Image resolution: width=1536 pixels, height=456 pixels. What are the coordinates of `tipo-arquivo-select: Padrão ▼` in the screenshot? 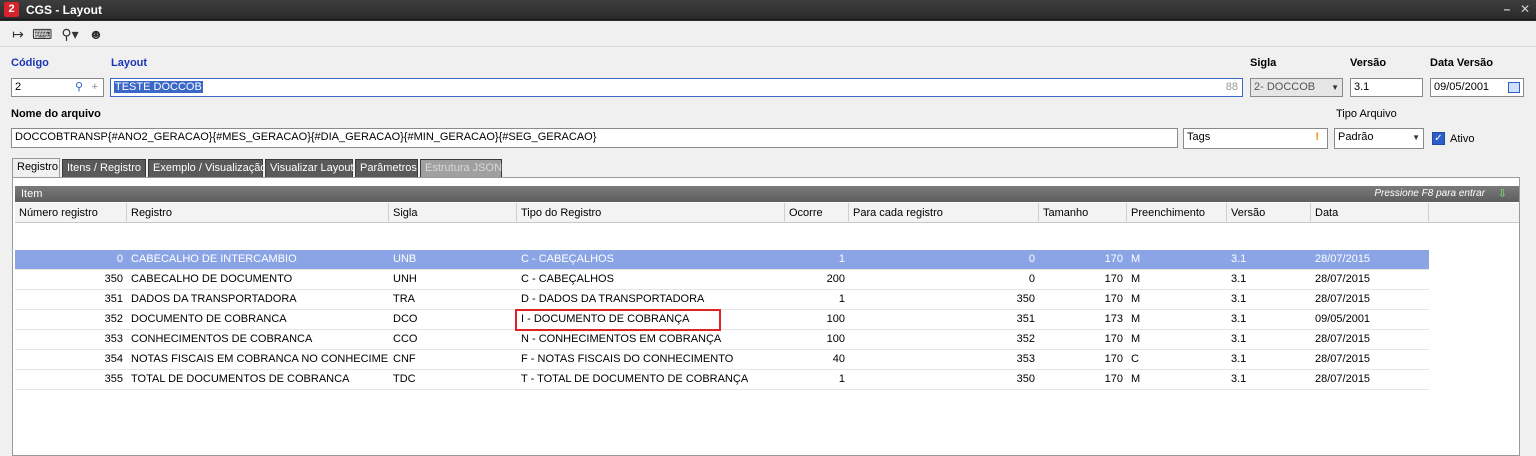 It's located at (1379, 138).